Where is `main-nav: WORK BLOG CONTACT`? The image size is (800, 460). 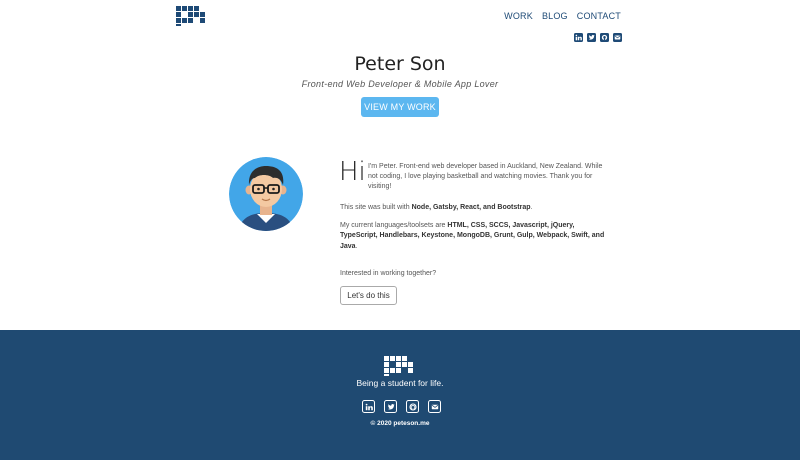
main-nav: WORK BLOG CONTACT is located at coordinates (562, 16).